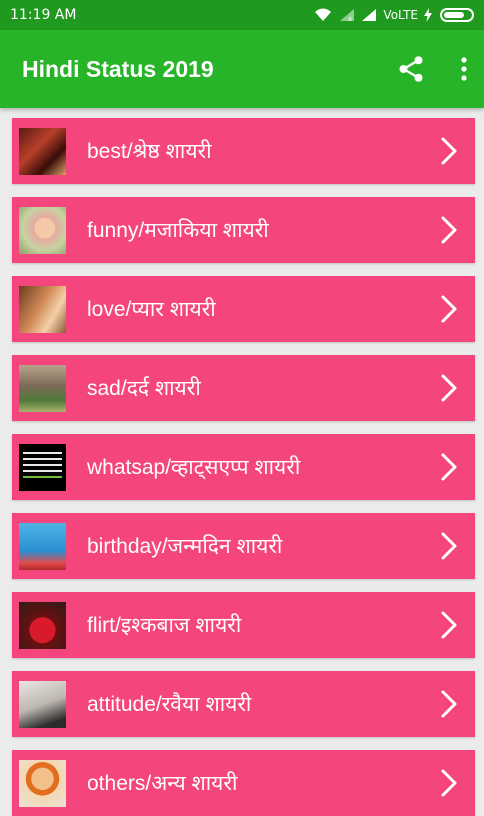  What do you see at coordinates (42, 230) in the screenshot?
I see `funny-thumbnail` at bounding box center [42, 230].